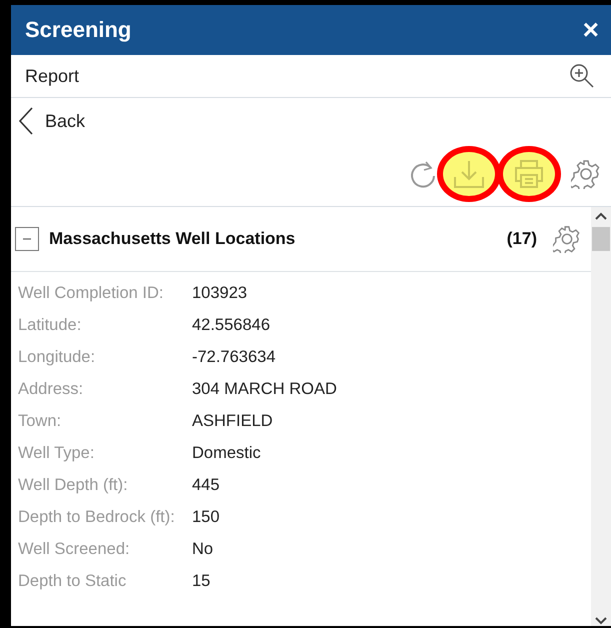 This screenshot has height=628, width=611. I want to click on scrollbar, so click(601, 416).